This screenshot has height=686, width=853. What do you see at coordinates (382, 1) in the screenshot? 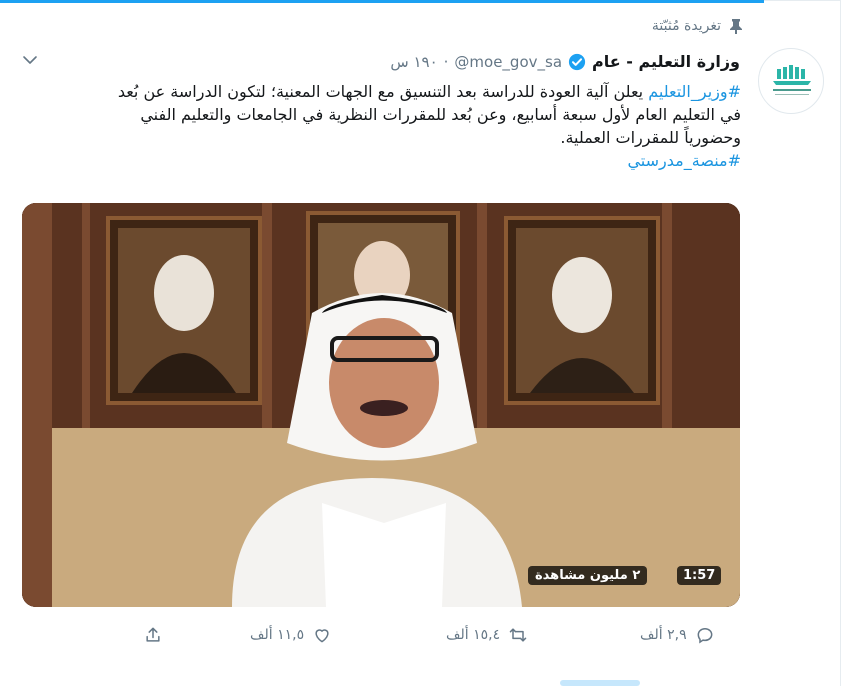
I see `timeline-top-border` at bounding box center [382, 1].